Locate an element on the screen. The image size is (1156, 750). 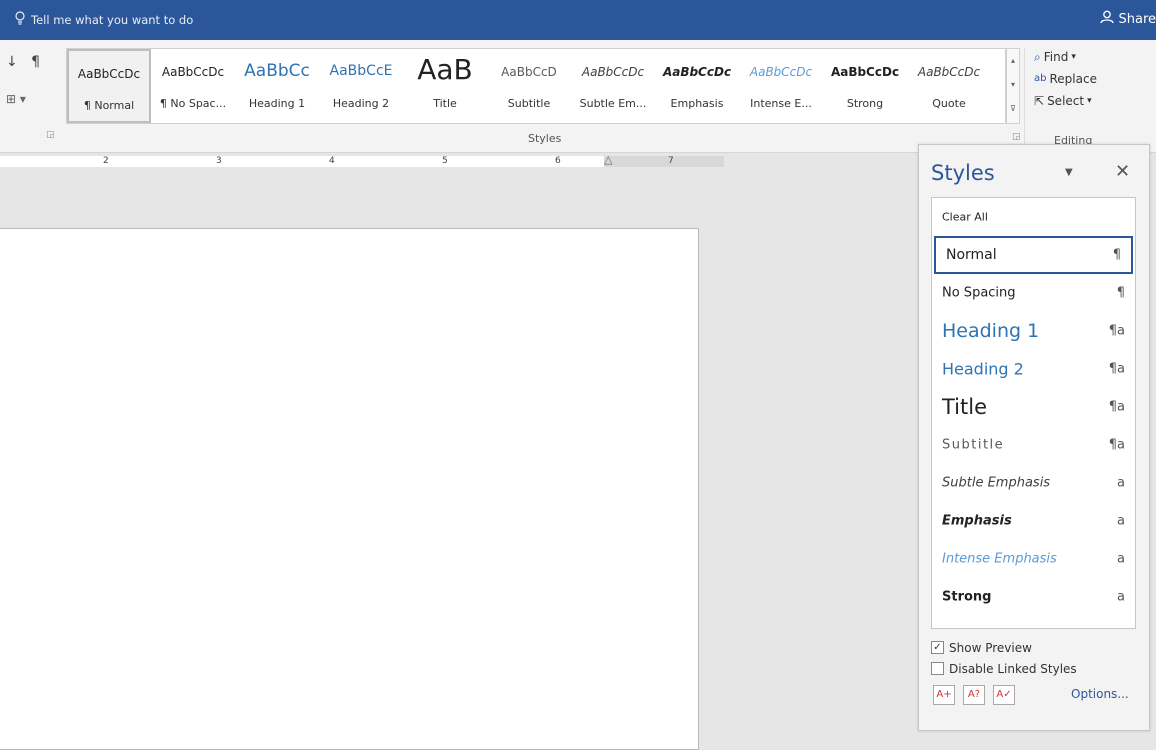
gallery-style-label: Subtitle is located at coordinates (529, 103).